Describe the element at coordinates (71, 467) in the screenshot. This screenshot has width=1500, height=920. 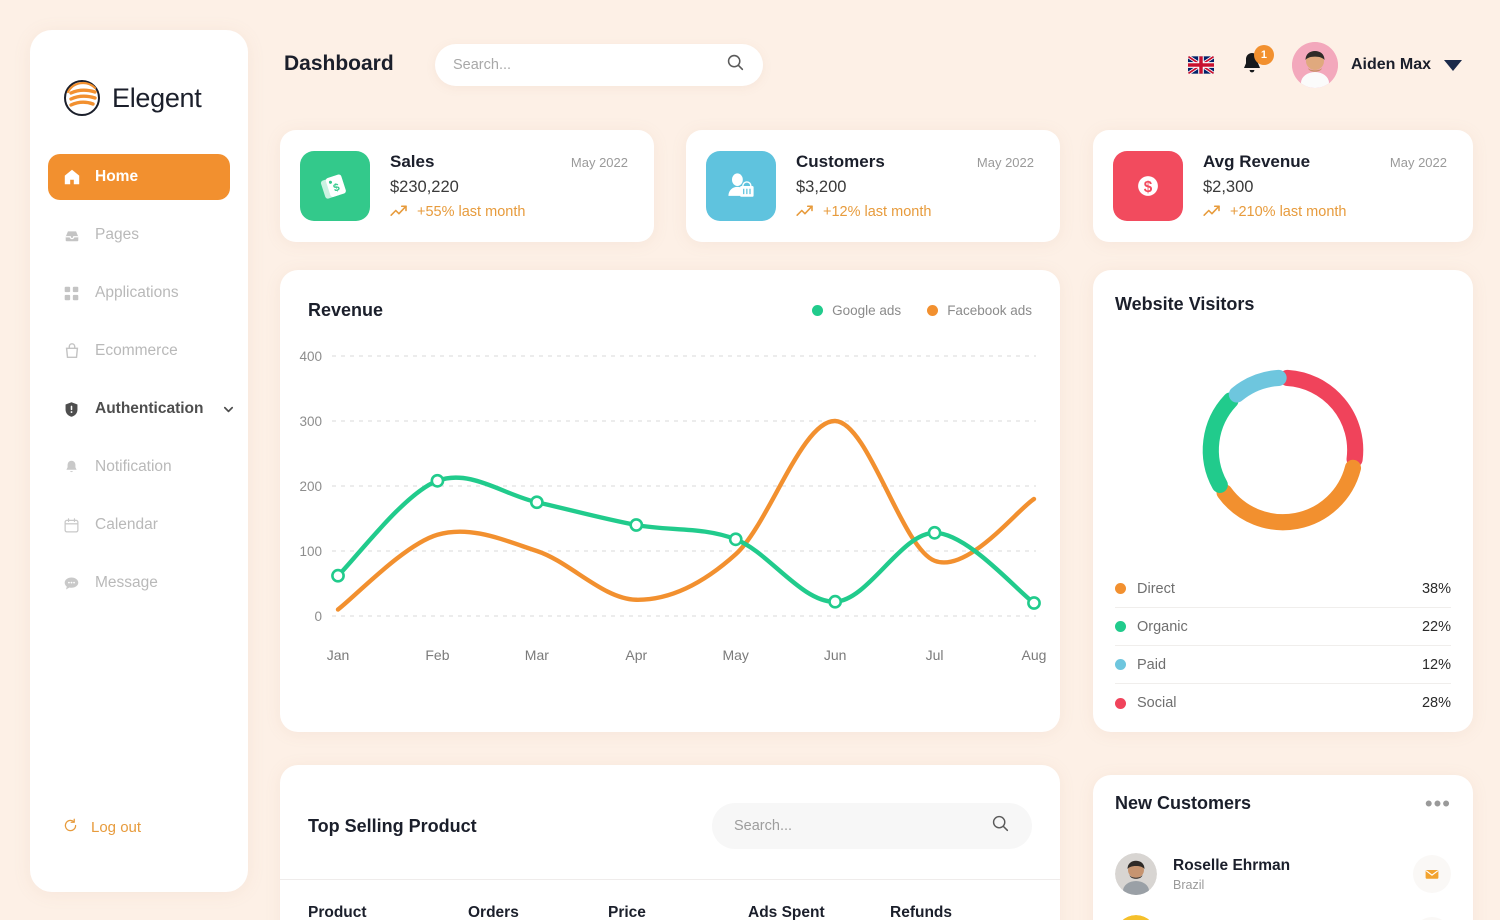
I see `bell-icon` at that location.